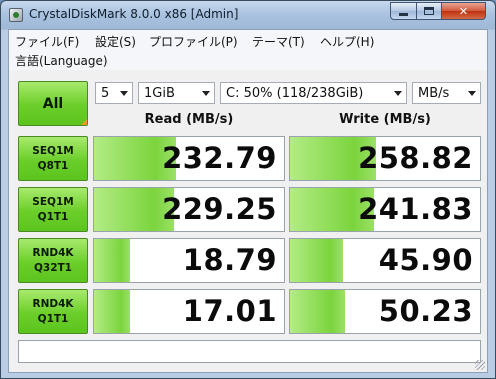 This screenshot has width=496, height=379. I want to click on read-result-seq1m-q8t1: 232.79, so click(189, 158).